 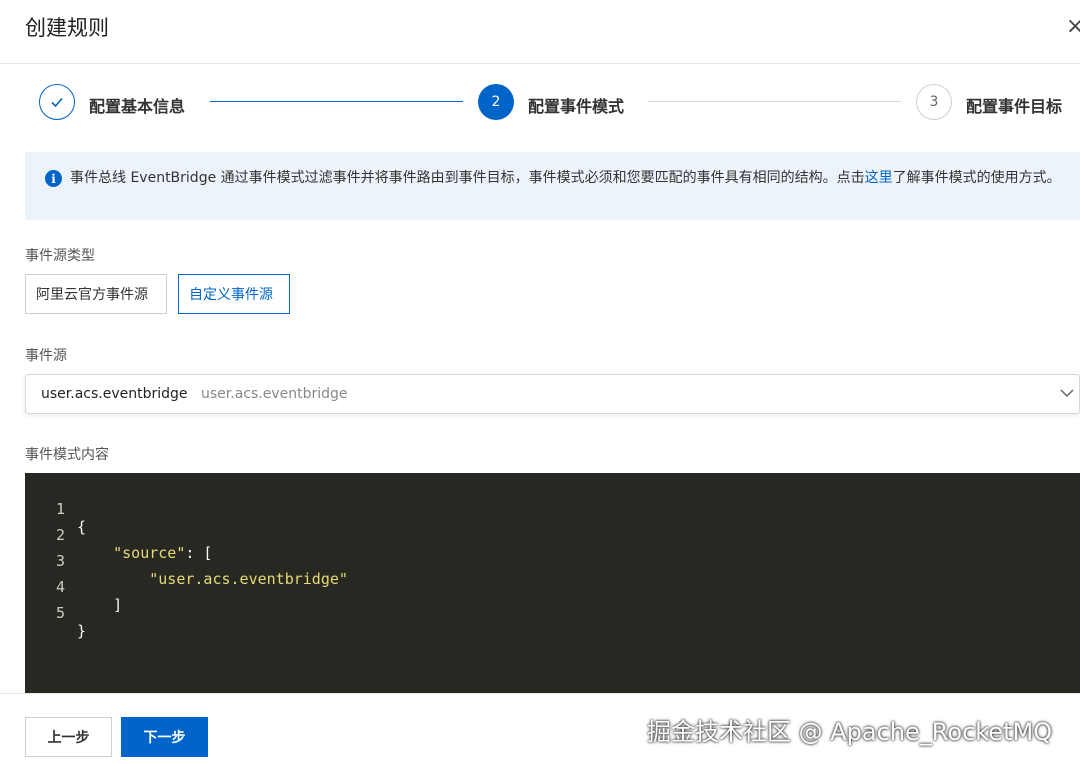 What do you see at coordinates (1067, 393) in the screenshot?
I see `chevron-down-icon` at bounding box center [1067, 393].